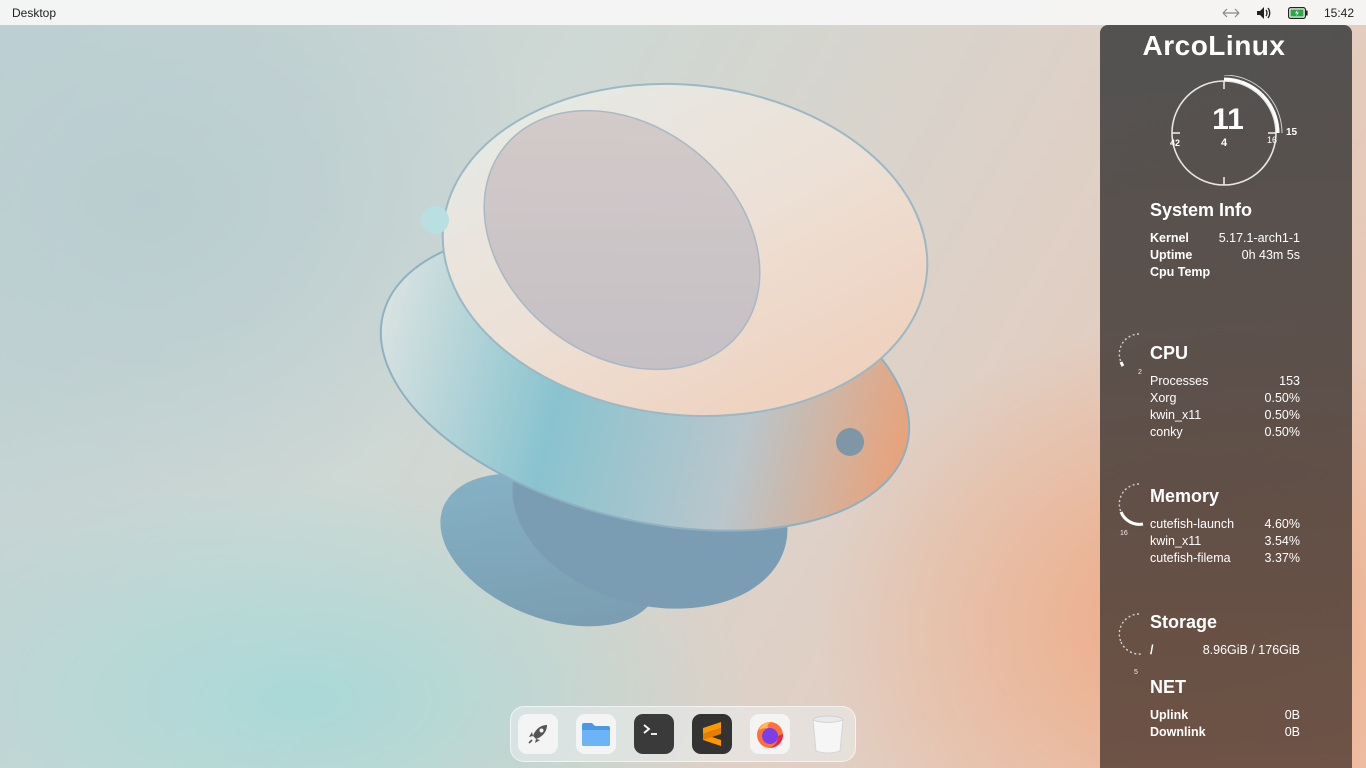 This screenshot has width=1366, height=768. I want to click on clock-outer-label: 15, so click(1292, 132).